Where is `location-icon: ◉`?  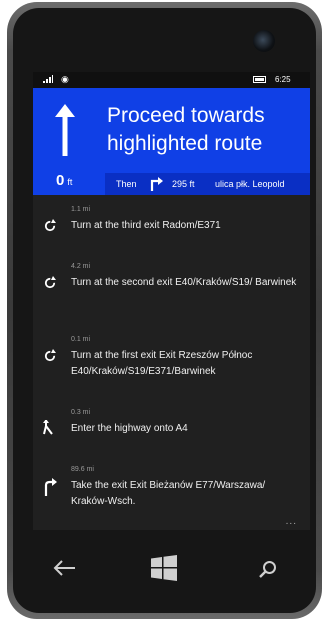
location-icon: ◉ is located at coordinates (65, 79).